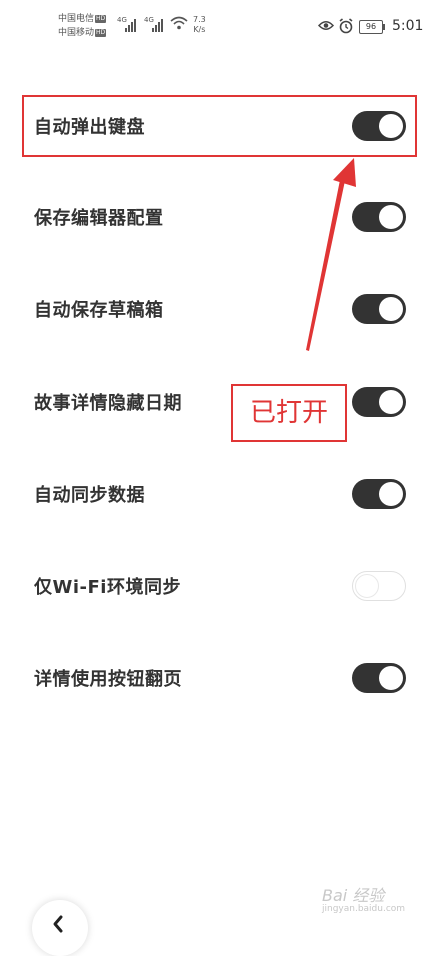 The width and height of the screenshot is (443, 956). Describe the element at coordinates (331, 254) in the screenshot. I see `annotation-arrow` at that location.